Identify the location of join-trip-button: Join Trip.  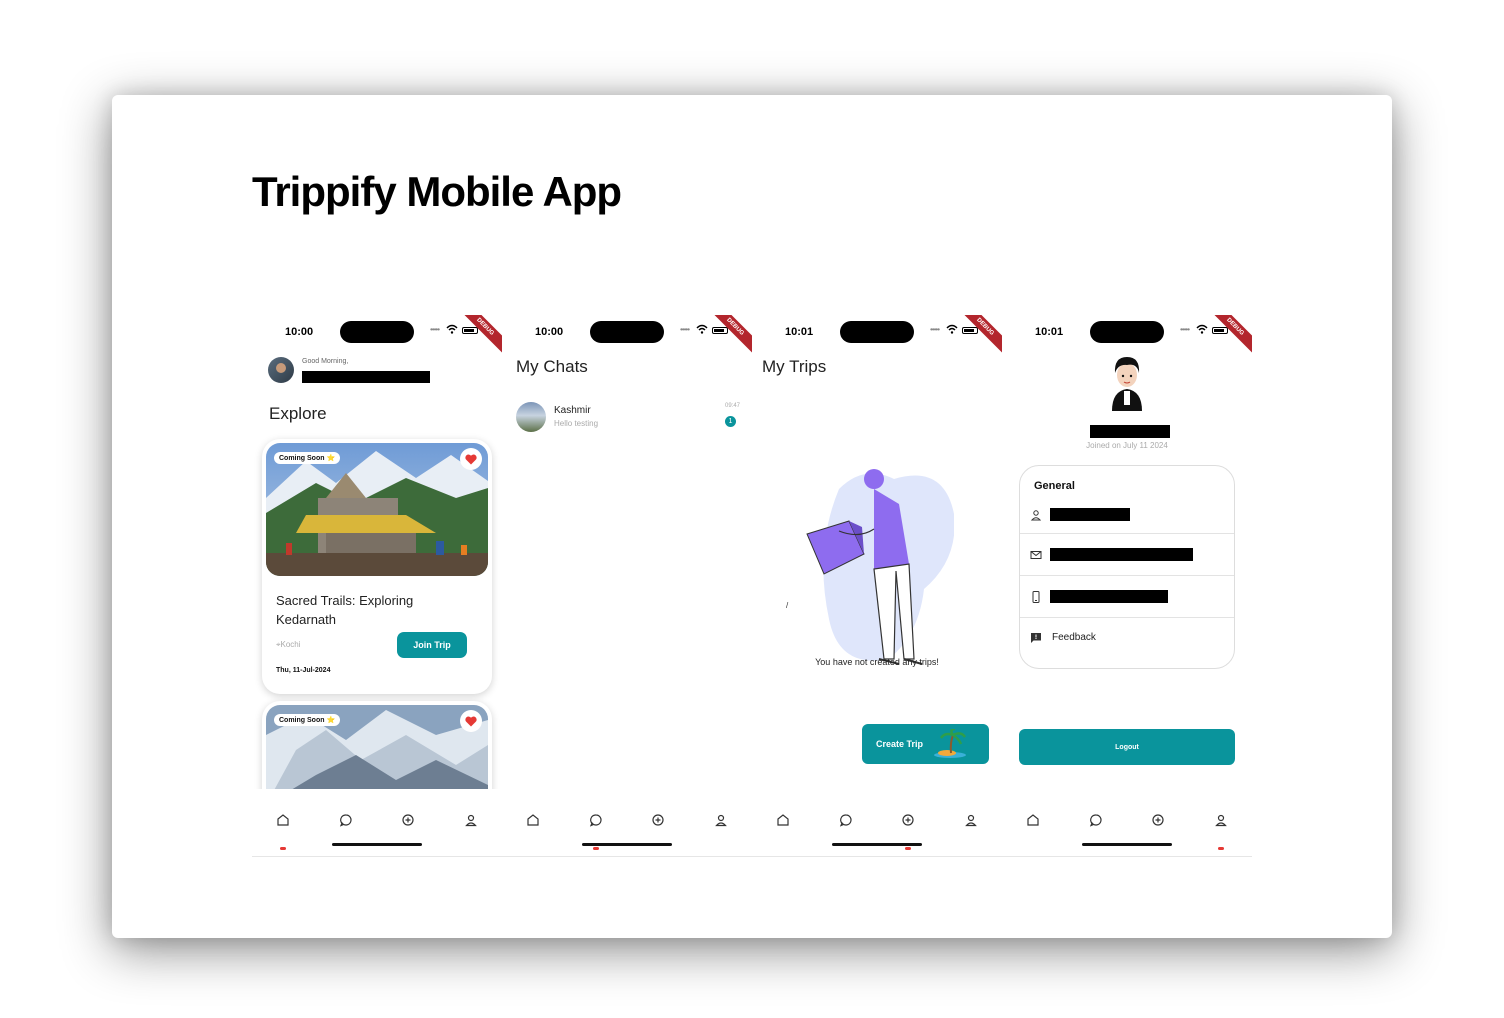
(432, 645).